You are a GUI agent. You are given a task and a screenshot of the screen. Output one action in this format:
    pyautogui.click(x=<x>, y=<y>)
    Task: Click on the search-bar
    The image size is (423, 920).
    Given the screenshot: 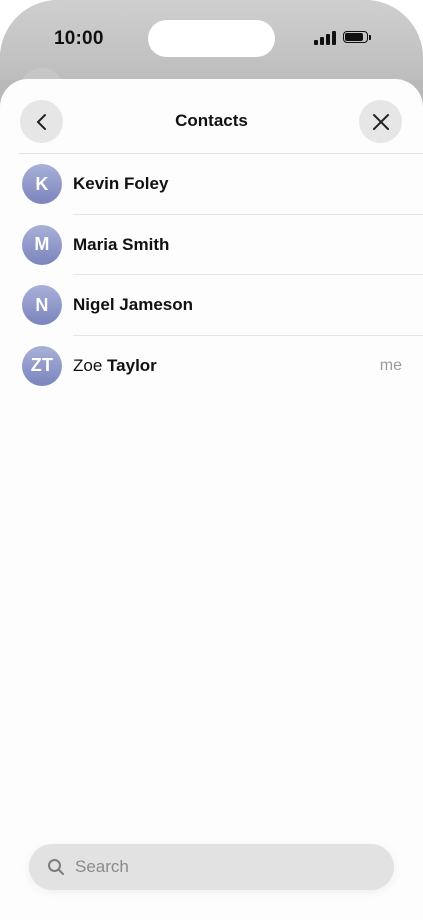 What is the action you would take?
    pyautogui.click(x=211, y=867)
    